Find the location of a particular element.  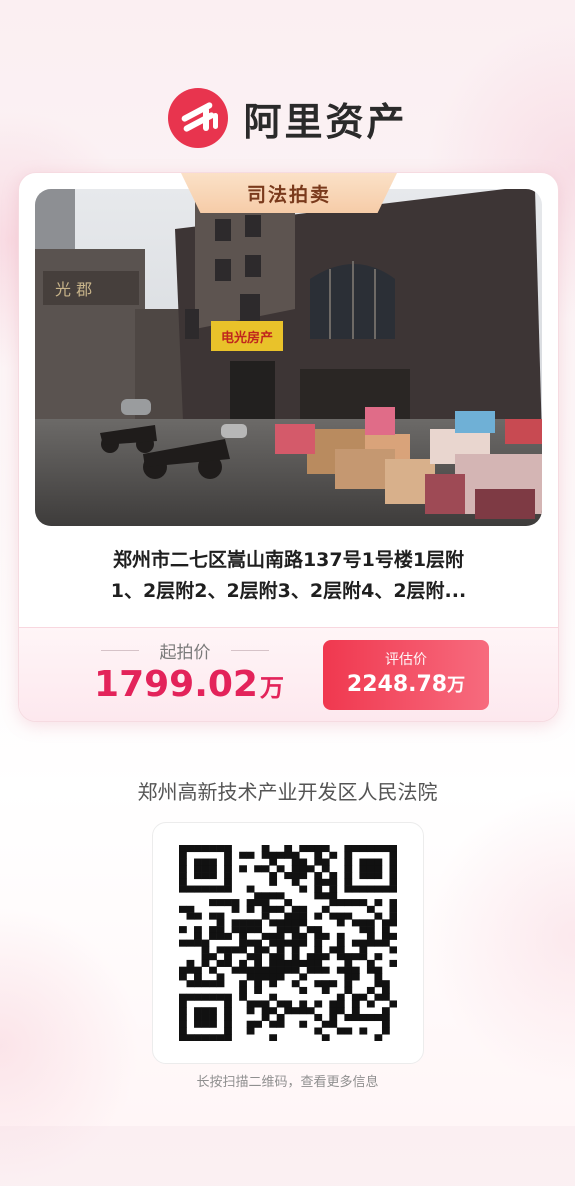

eval-price-label: 评估价 is located at coordinates (406, 660).